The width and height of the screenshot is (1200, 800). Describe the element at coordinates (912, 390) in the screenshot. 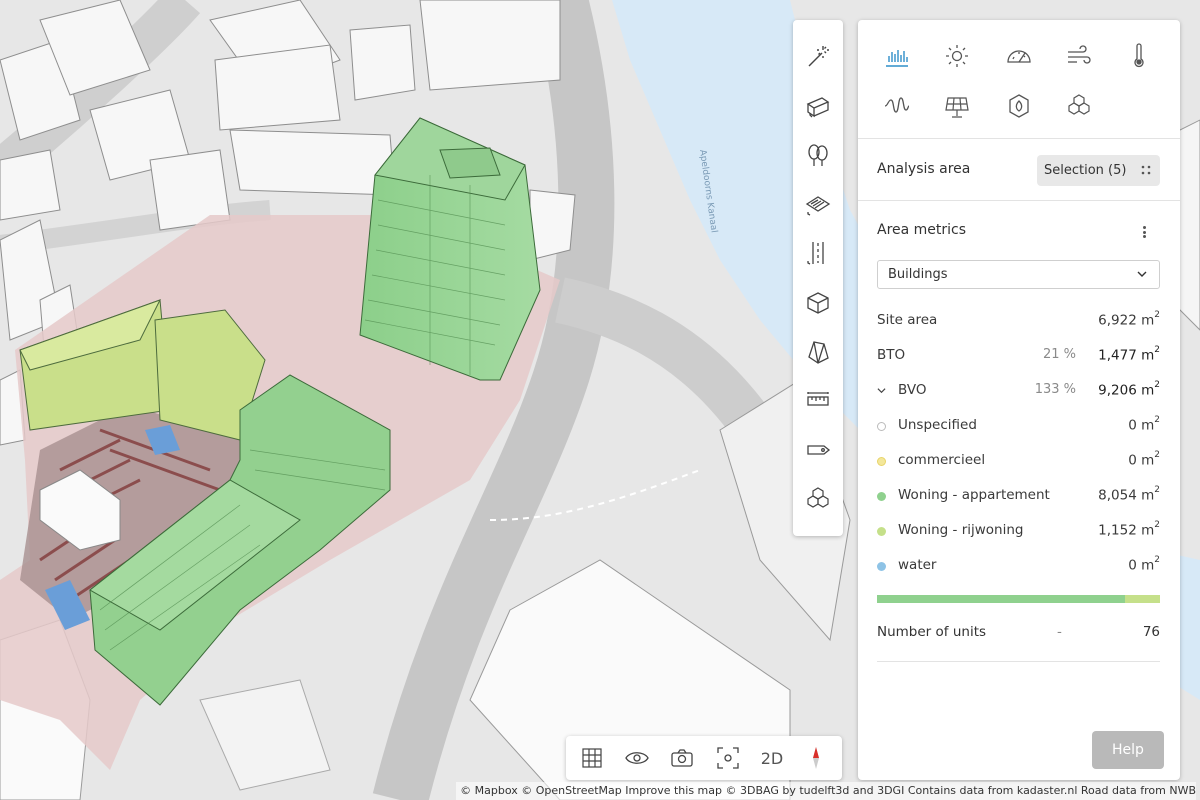

I see `bvo-label: BVO` at that location.